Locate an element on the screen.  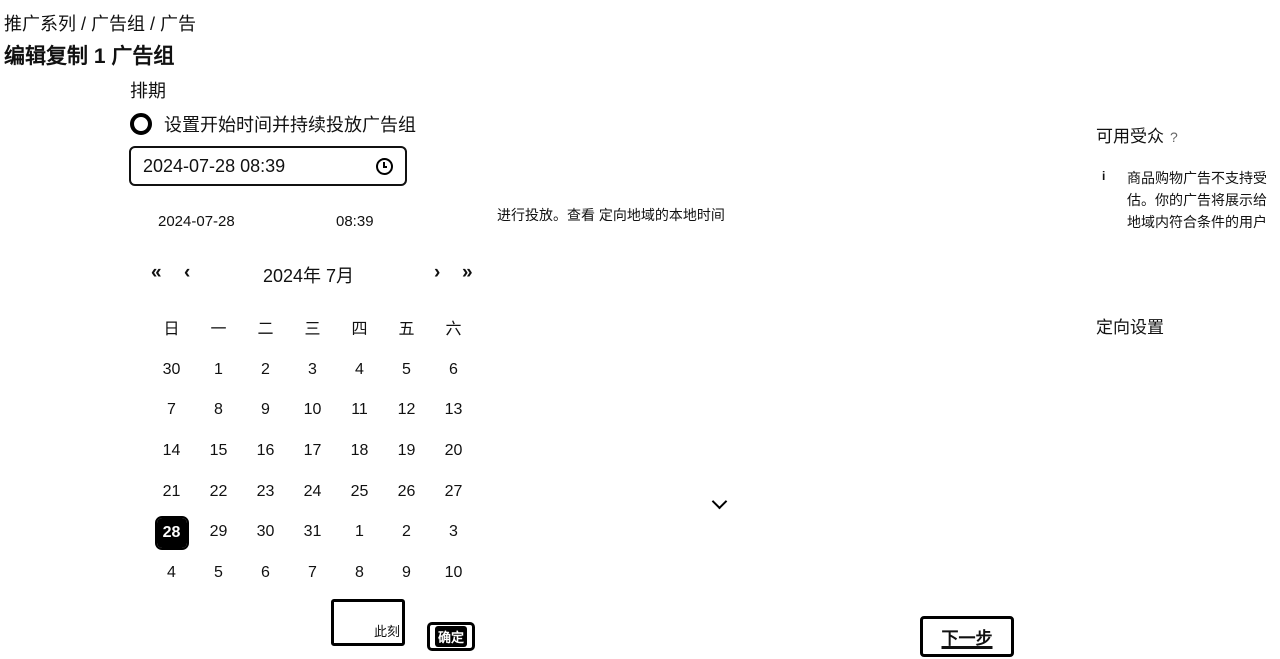
calendar-day: 26 is located at coordinates (406, 502).